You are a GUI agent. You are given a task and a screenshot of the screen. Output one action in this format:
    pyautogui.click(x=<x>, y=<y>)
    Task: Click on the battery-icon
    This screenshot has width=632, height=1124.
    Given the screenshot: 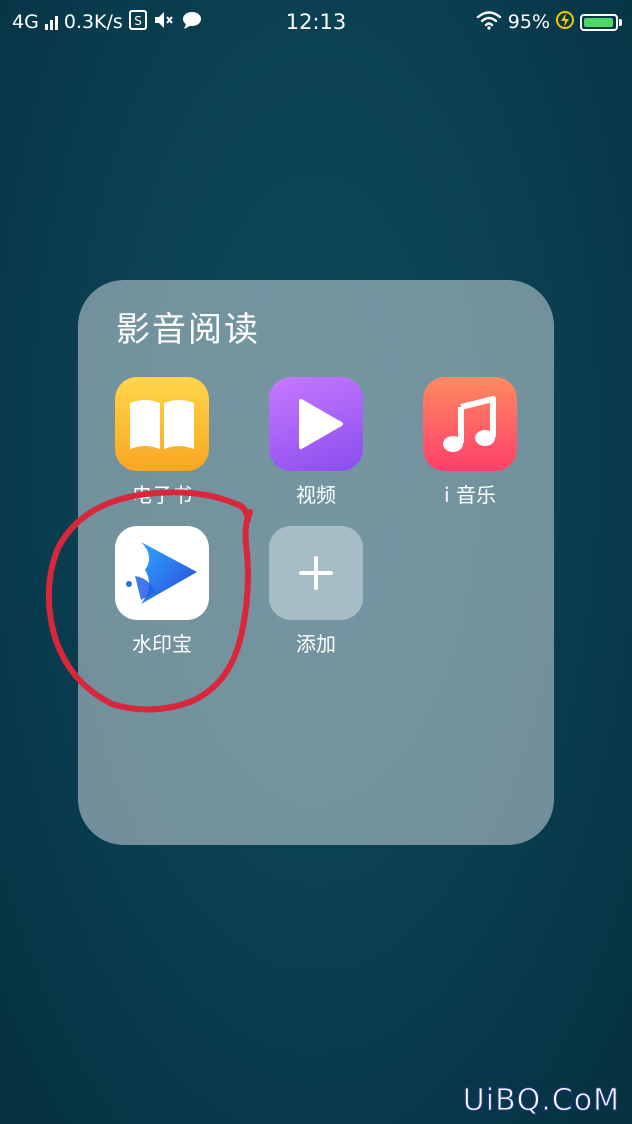 What is the action you would take?
    pyautogui.click(x=601, y=22)
    